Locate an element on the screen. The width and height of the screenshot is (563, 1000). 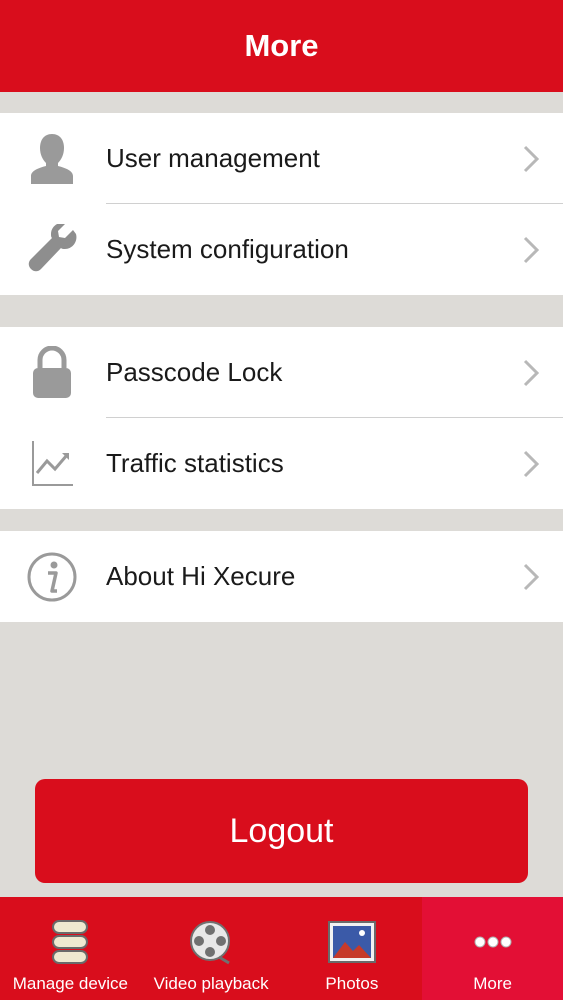
chart-icon is located at coordinates (52, 464).